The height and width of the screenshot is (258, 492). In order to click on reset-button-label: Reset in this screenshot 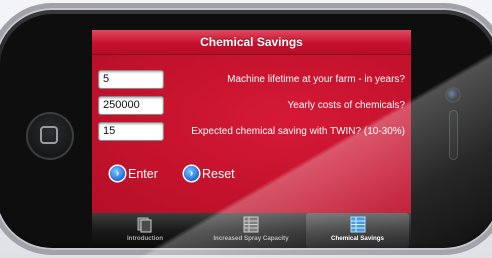, I will do `click(218, 173)`.